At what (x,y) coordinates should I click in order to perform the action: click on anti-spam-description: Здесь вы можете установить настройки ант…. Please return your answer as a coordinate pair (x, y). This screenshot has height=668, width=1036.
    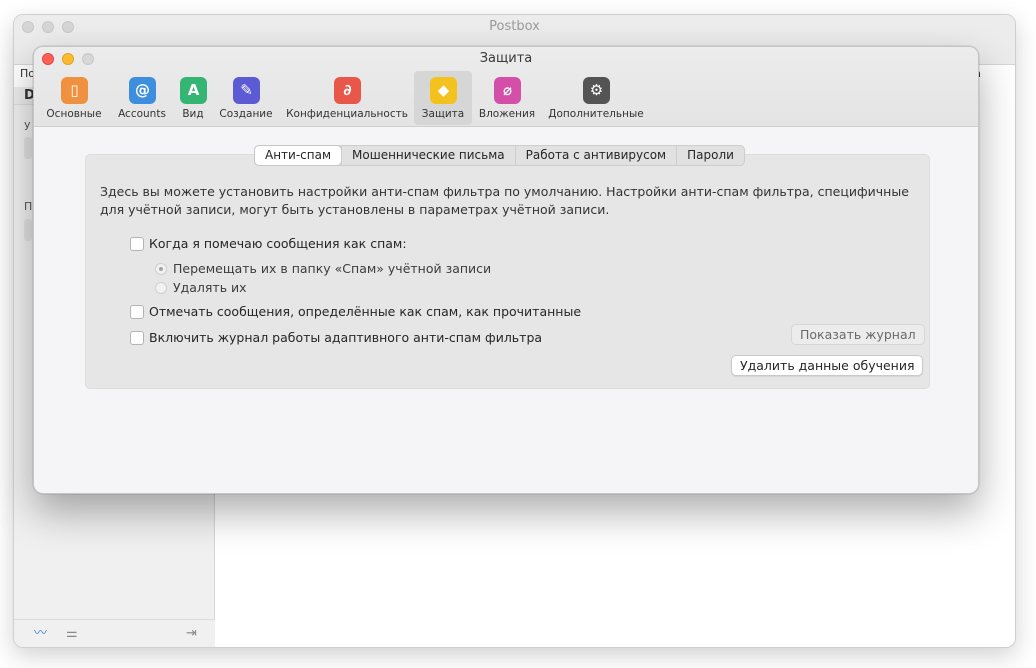
    Looking at the image, I should click on (504, 200).